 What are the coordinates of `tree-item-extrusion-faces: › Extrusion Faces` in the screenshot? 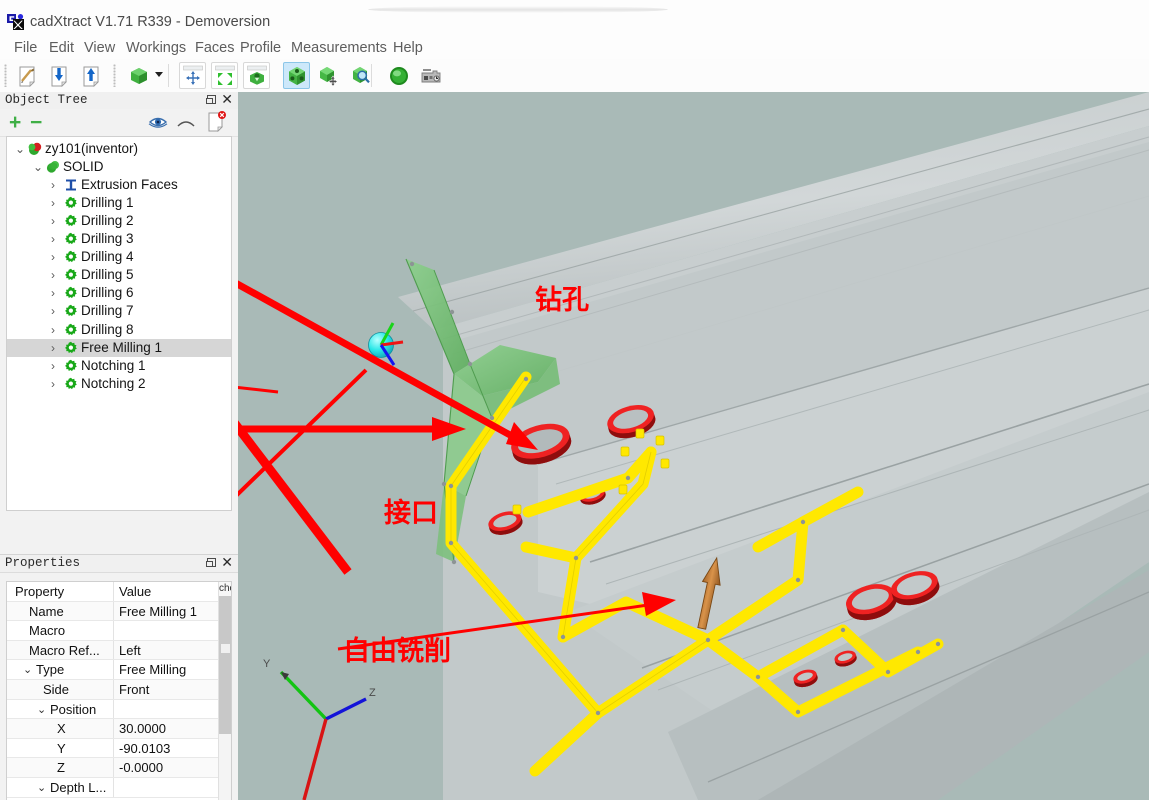 It's located at (119, 185).